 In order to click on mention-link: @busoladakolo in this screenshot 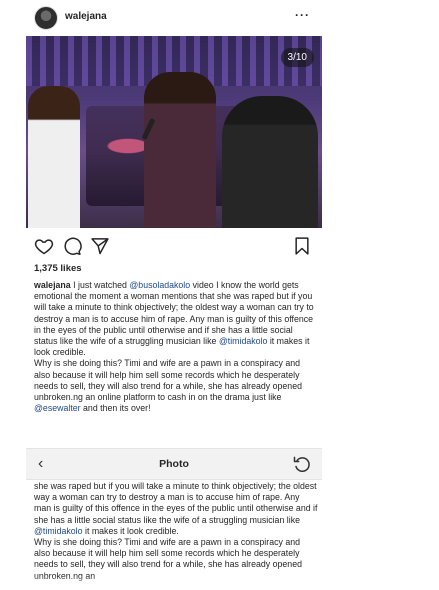, I will do `click(159, 285)`.